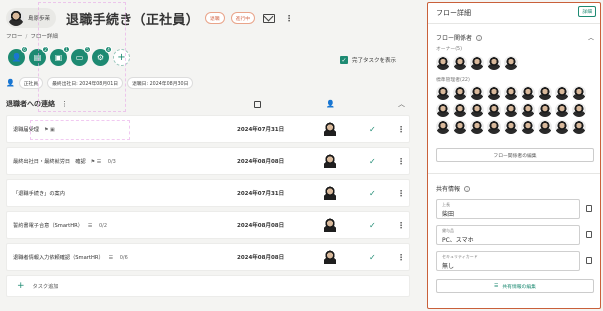  Describe the element at coordinates (103, 225) in the screenshot. I see `subtask-count: 0/2` at that location.